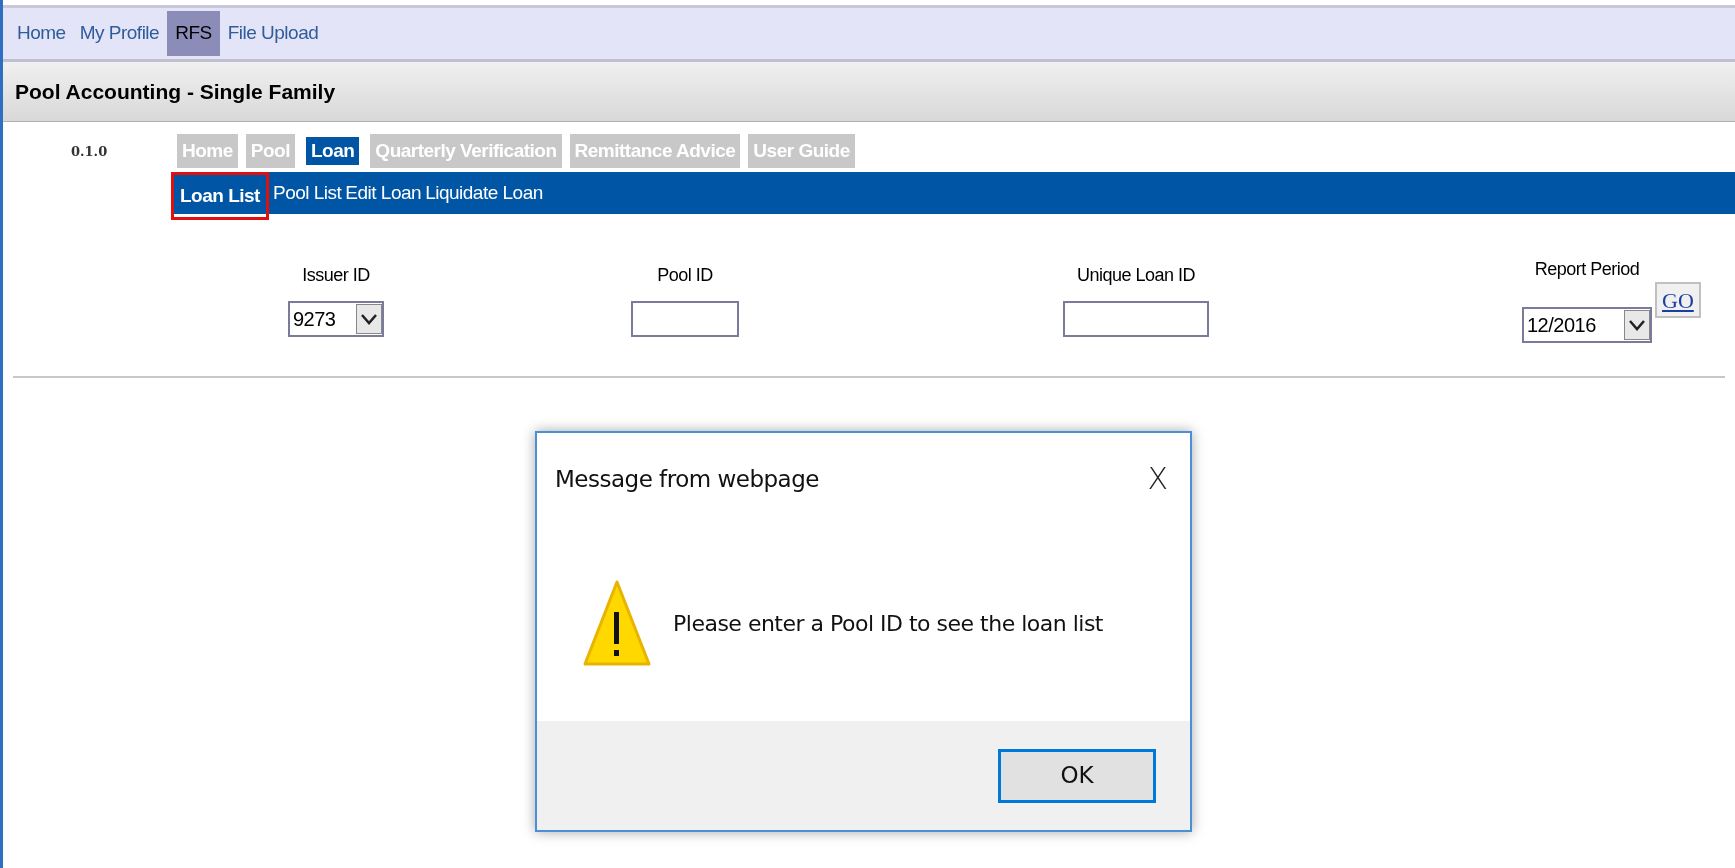  Describe the element at coordinates (1678, 300) in the screenshot. I see `go-button: GO` at that location.